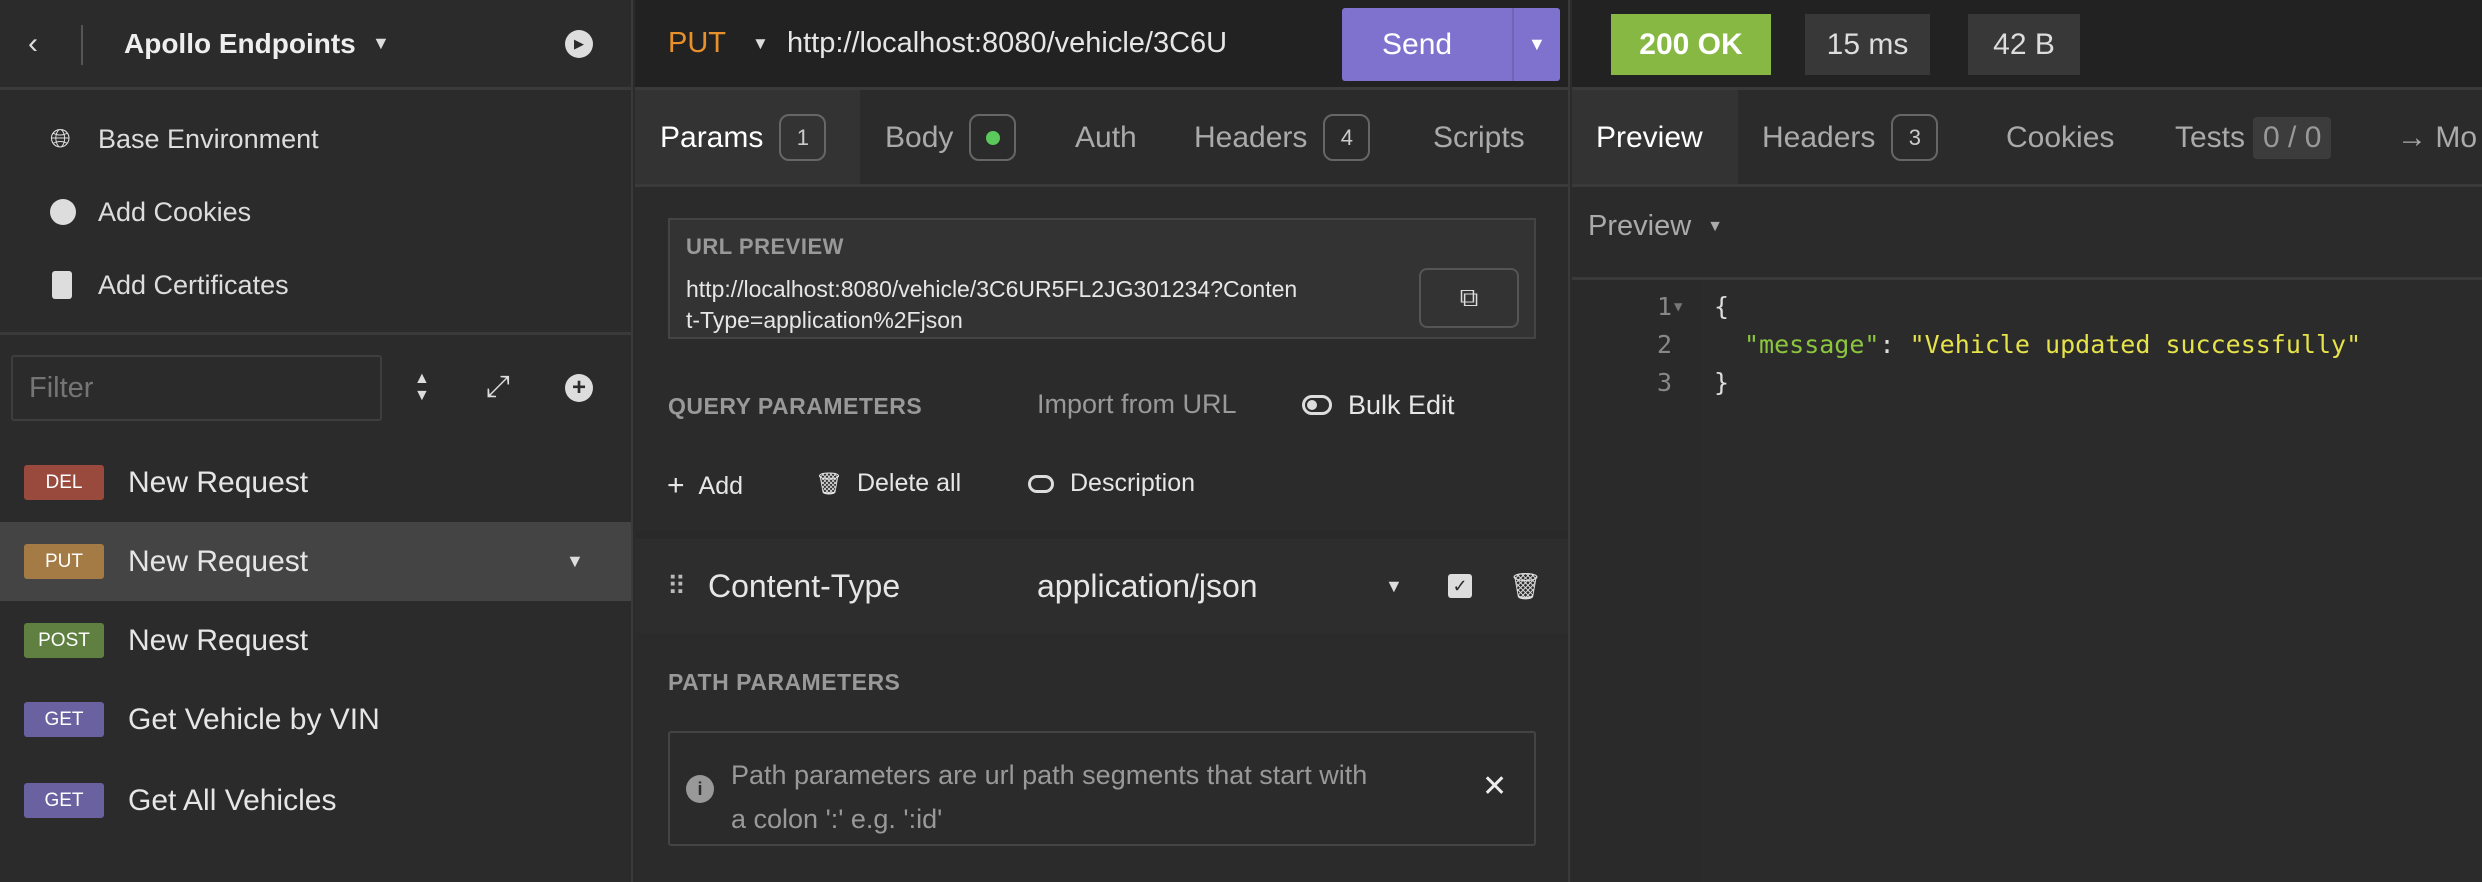 The height and width of the screenshot is (882, 2482). What do you see at coordinates (1691, 44) in the screenshot?
I see `status-badge: 200 OK` at bounding box center [1691, 44].